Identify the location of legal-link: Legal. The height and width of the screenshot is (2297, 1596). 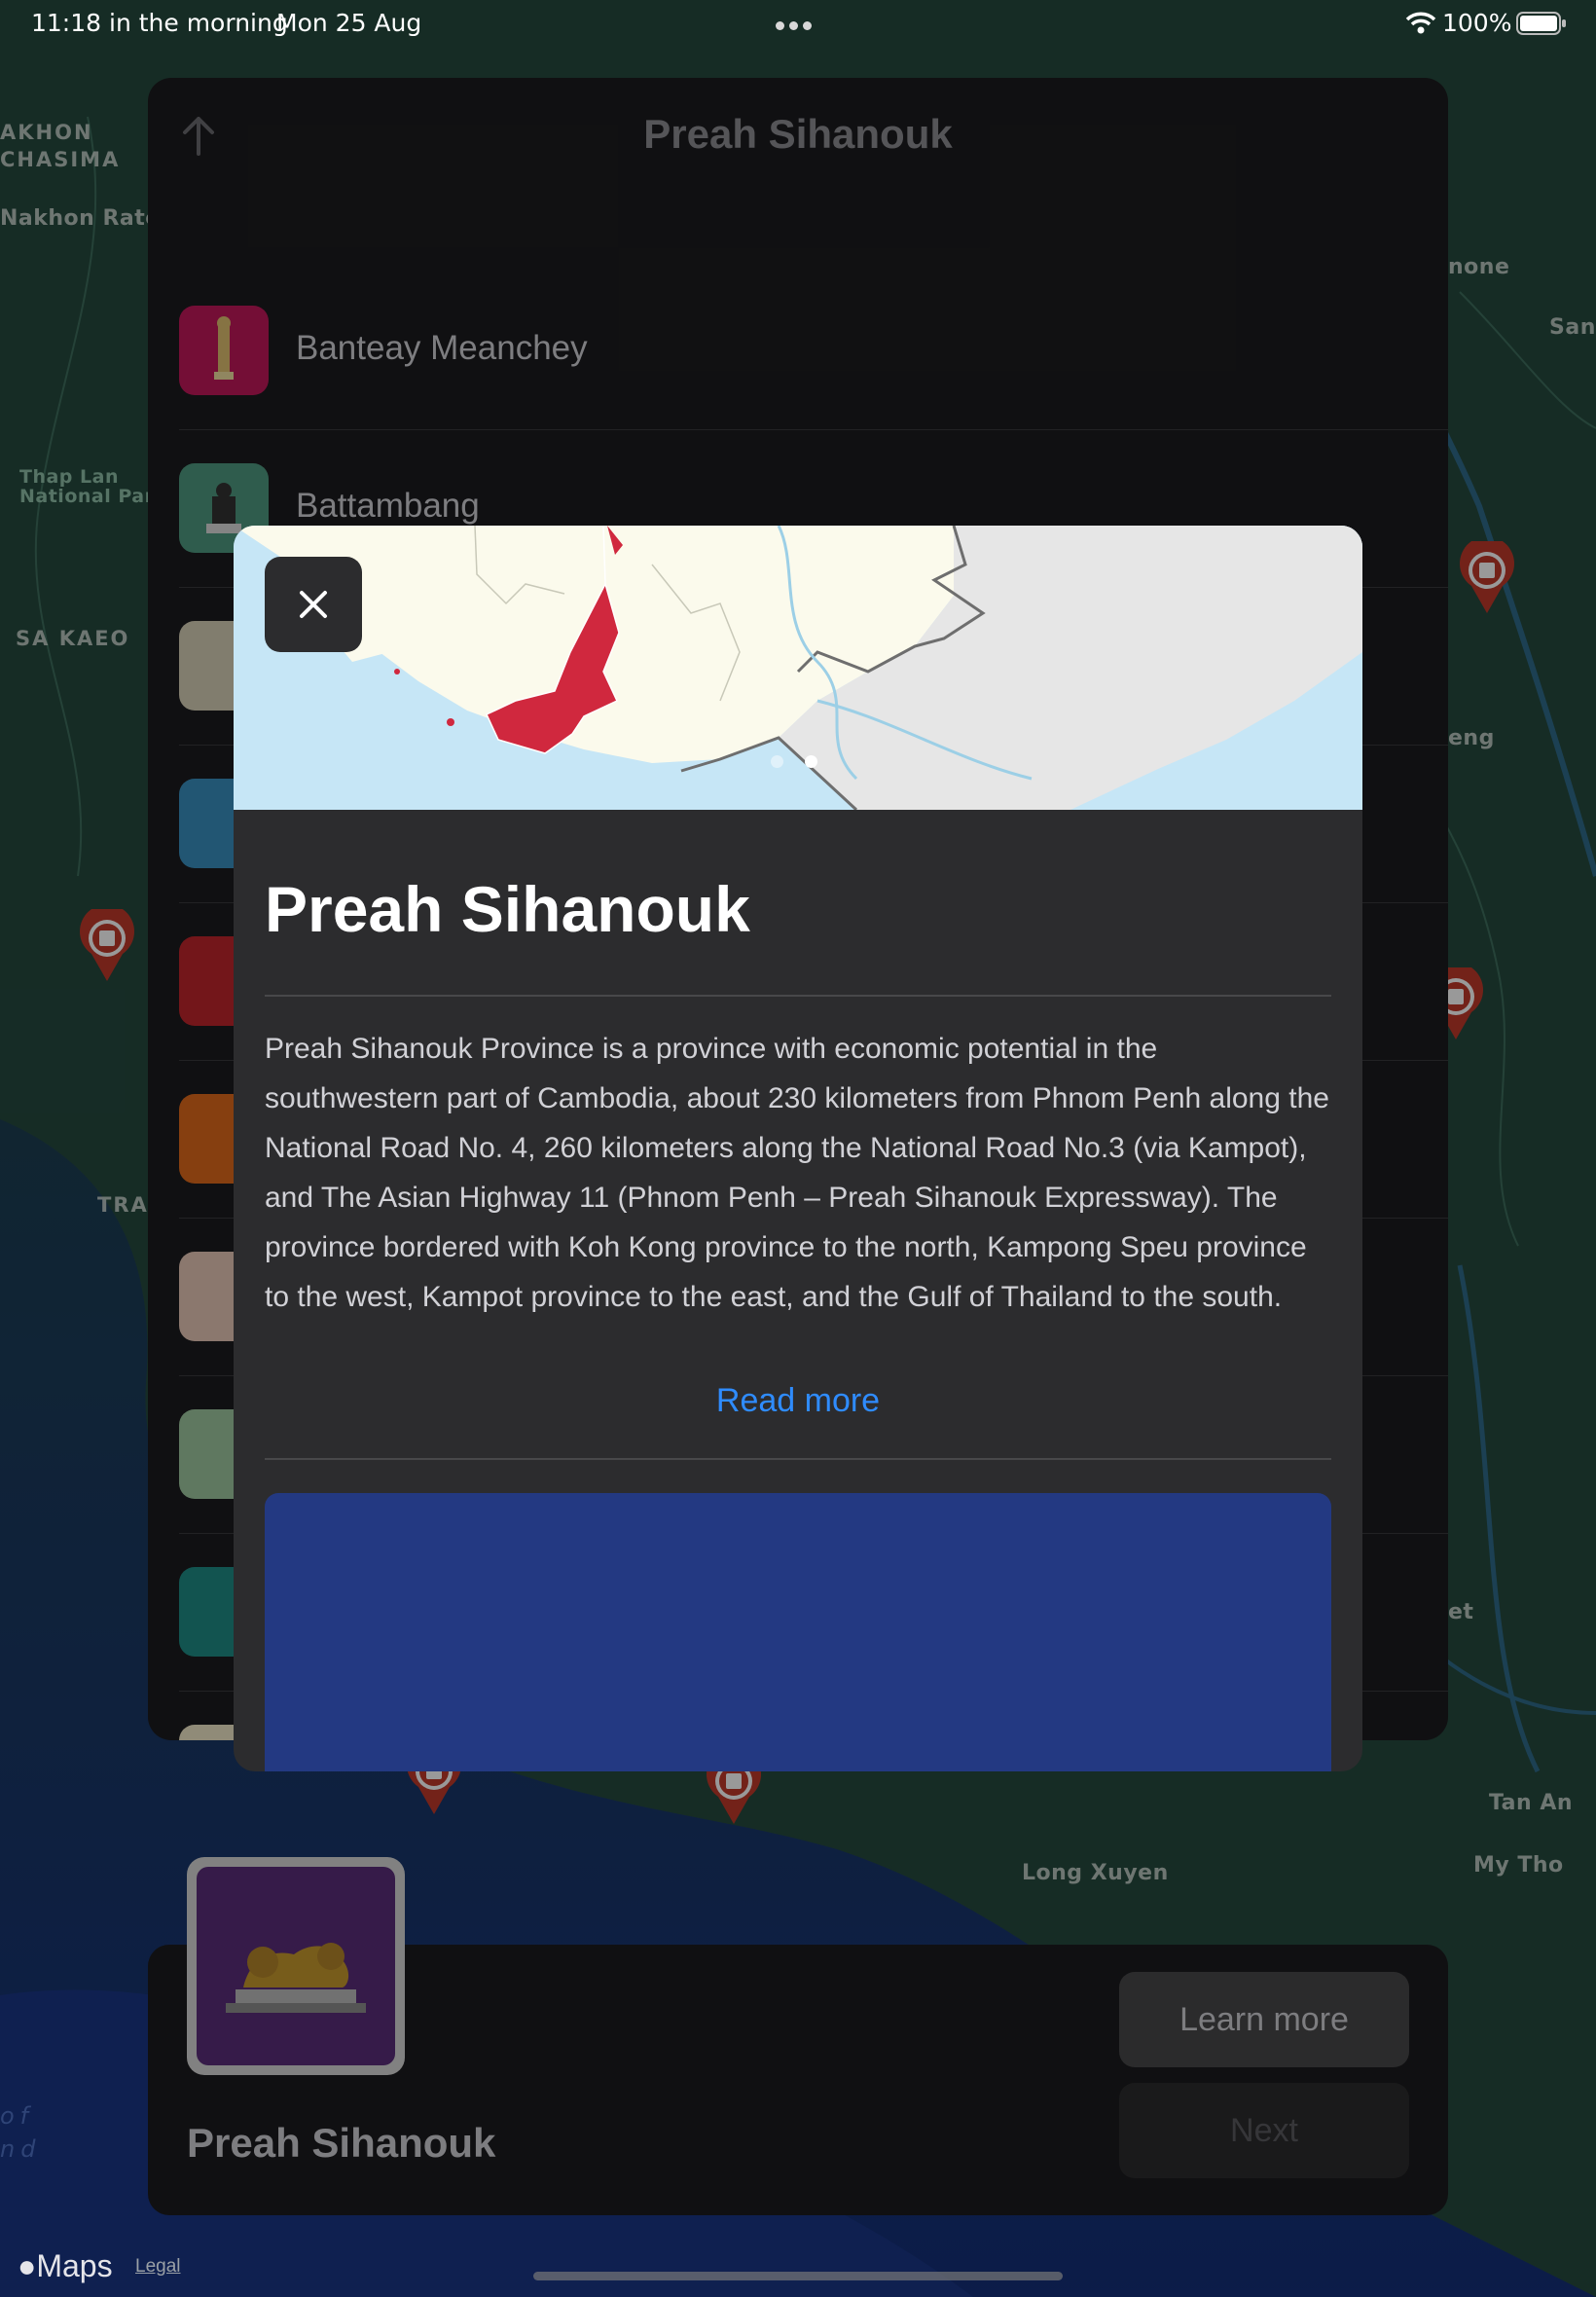
(158, 2267).